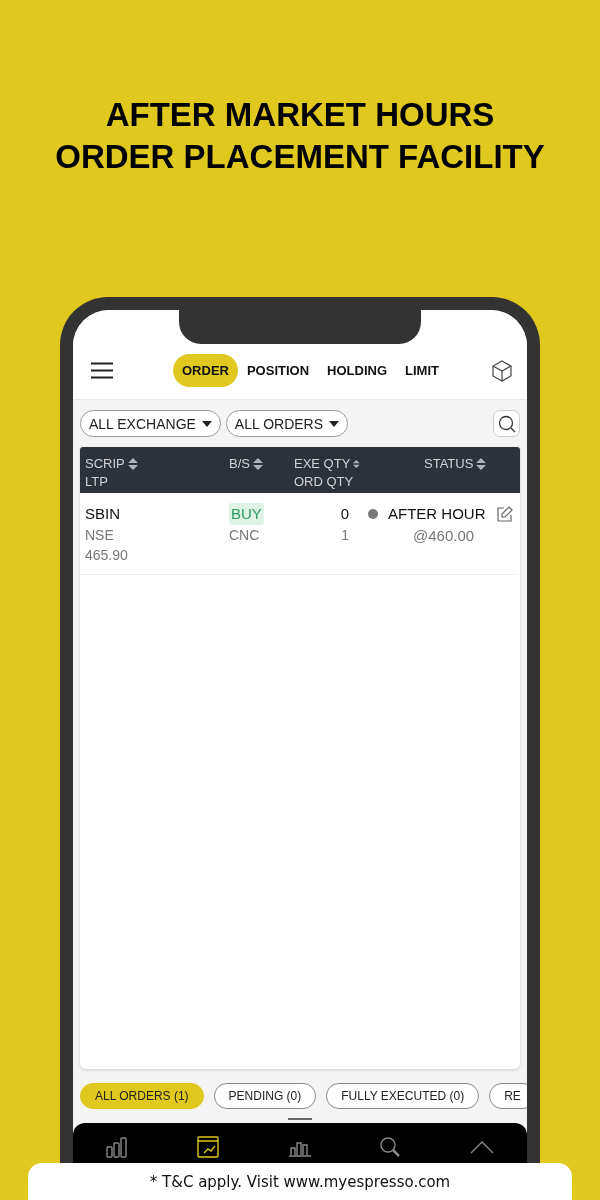 The image size is (600, 1200). What do you see at coordinates (265, 1096) in the screenshot?
I see `filter-chip: PENDING (0)` at bounding box center [265, 1096].